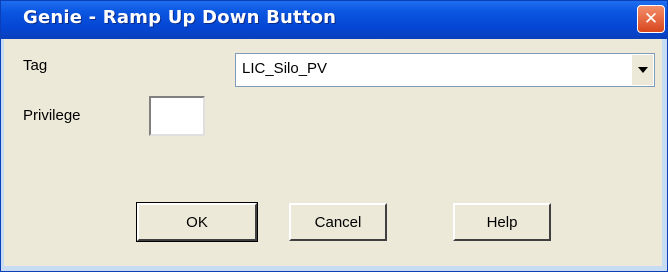 This screenshot has height=272, width=668. I want to click on tag-dropdown-button, so click(642, 70).